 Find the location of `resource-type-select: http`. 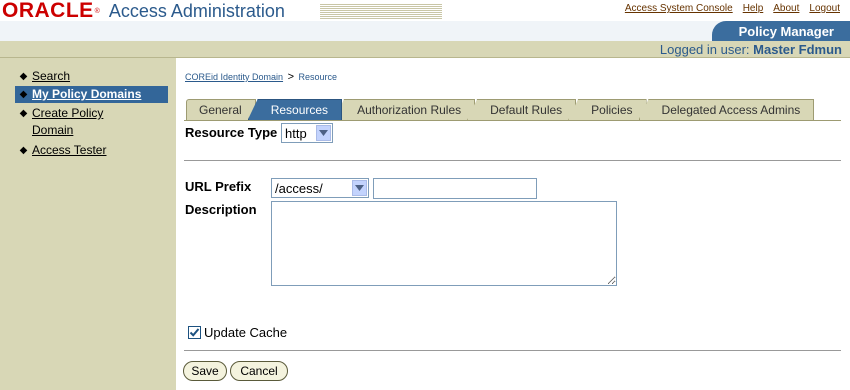

resource-type-select: http is located at coordinates (307, 133).